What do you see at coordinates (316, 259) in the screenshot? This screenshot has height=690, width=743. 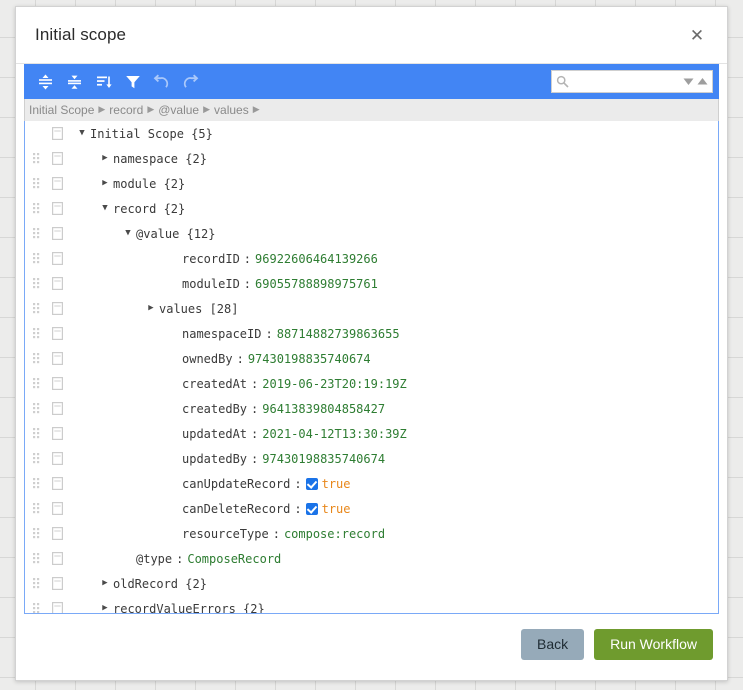 I see `tree-node-value: 96922606464139266` at bounding box center [316, 259].